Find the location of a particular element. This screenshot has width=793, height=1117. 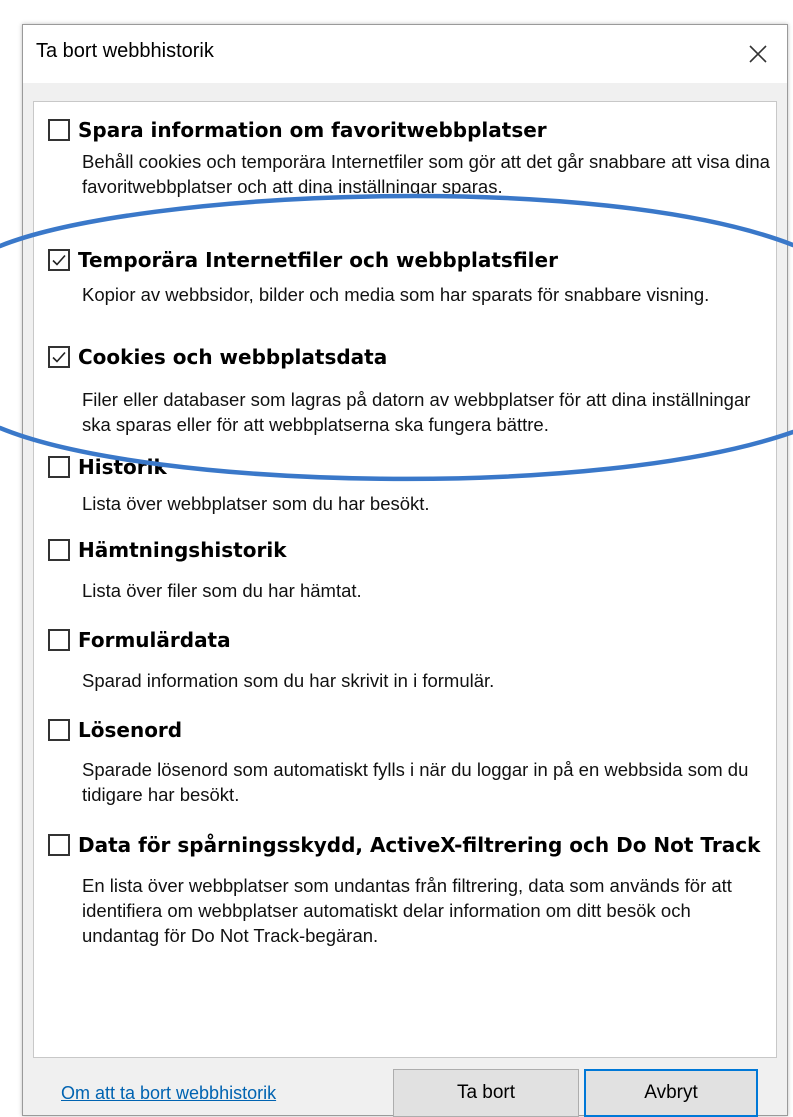

checkbox-tracking-protection is located at coordinates (59, 845).